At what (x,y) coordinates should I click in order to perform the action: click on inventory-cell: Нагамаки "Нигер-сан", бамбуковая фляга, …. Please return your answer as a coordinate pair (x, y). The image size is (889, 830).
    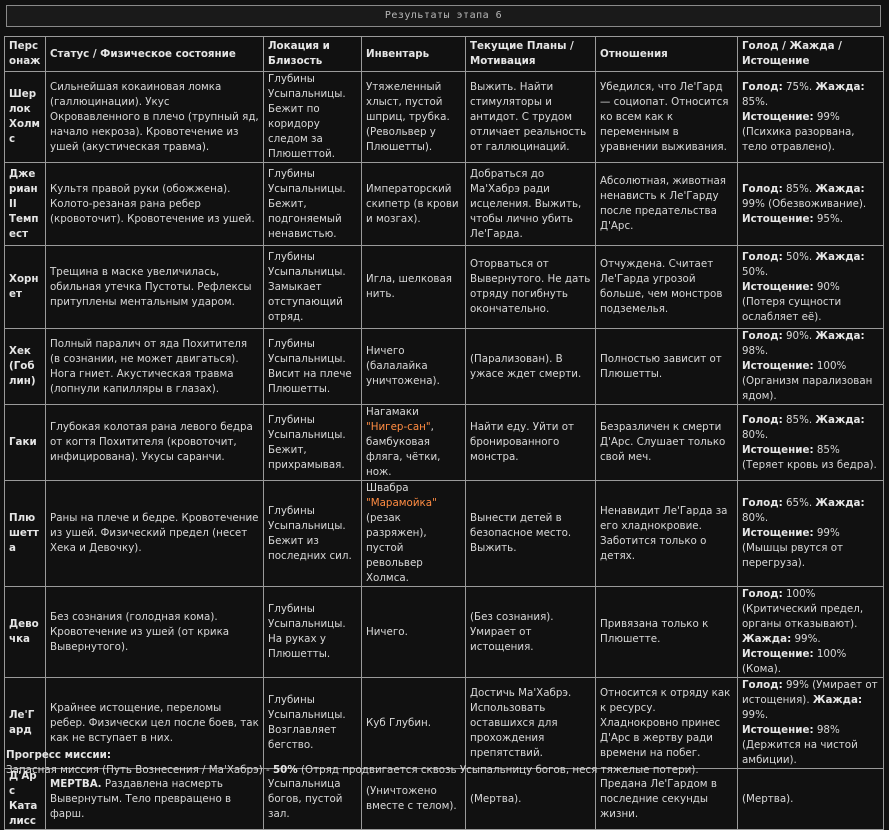
    Looking at the image, I should click on (413, 442).